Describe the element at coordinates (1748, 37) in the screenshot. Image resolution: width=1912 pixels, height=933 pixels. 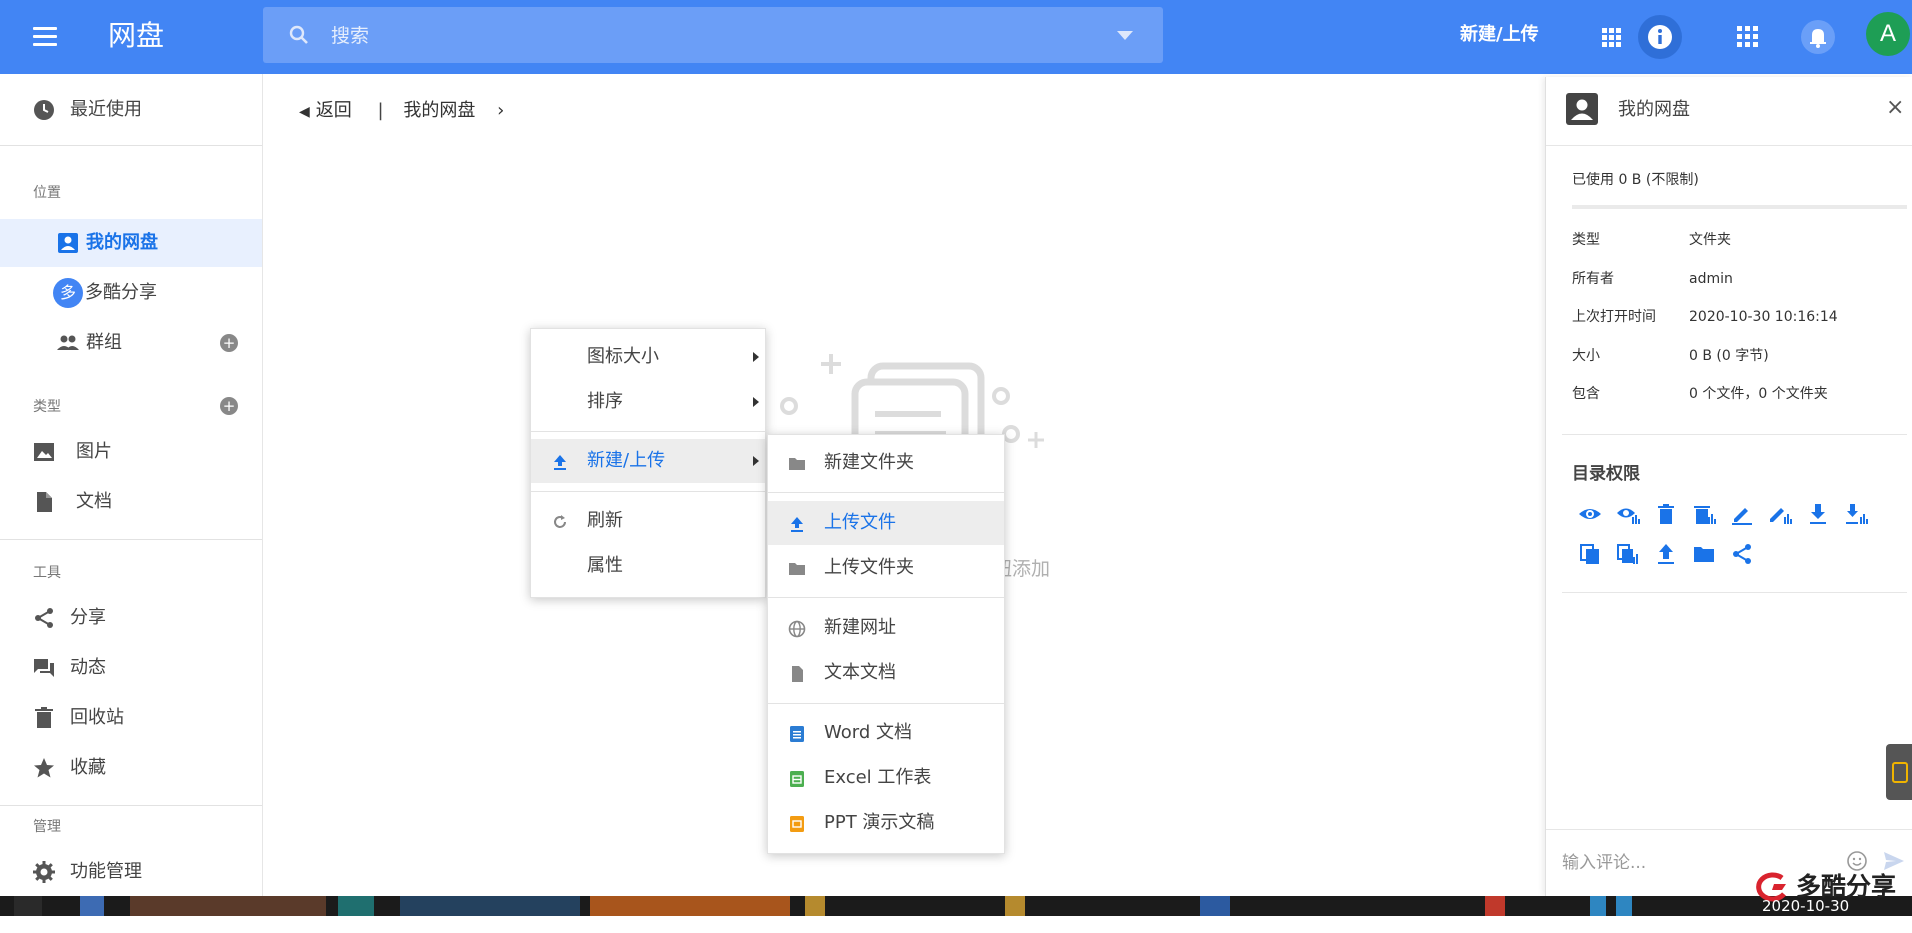
I see `apps-icon` at that location.